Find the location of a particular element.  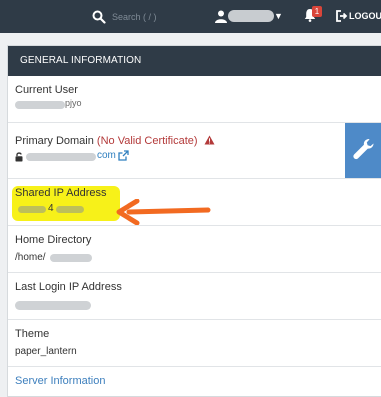

top-navigation-bar: ▼ 1 LOGOUT is located at coordinates (190, 16).